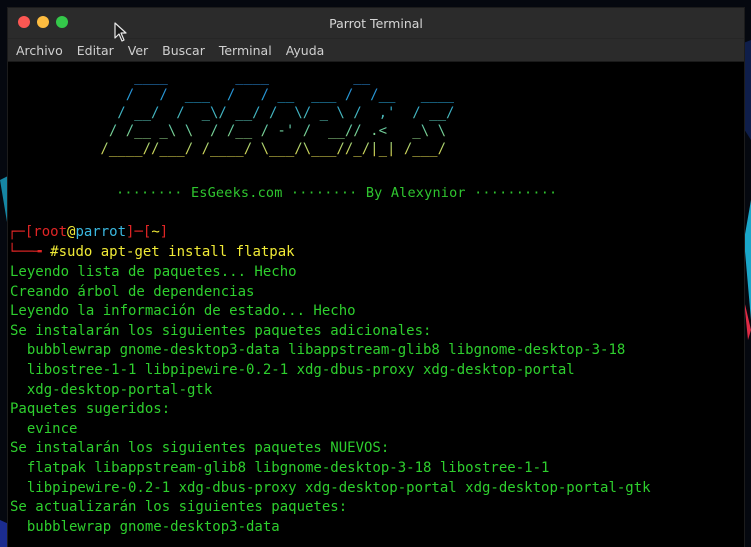 The height and width of the screenshot is (547, 751). What do you see at coordinates (101, 232) in the screenshot?
I see `prompt-host: parrot` at bounding box center [101, 232].